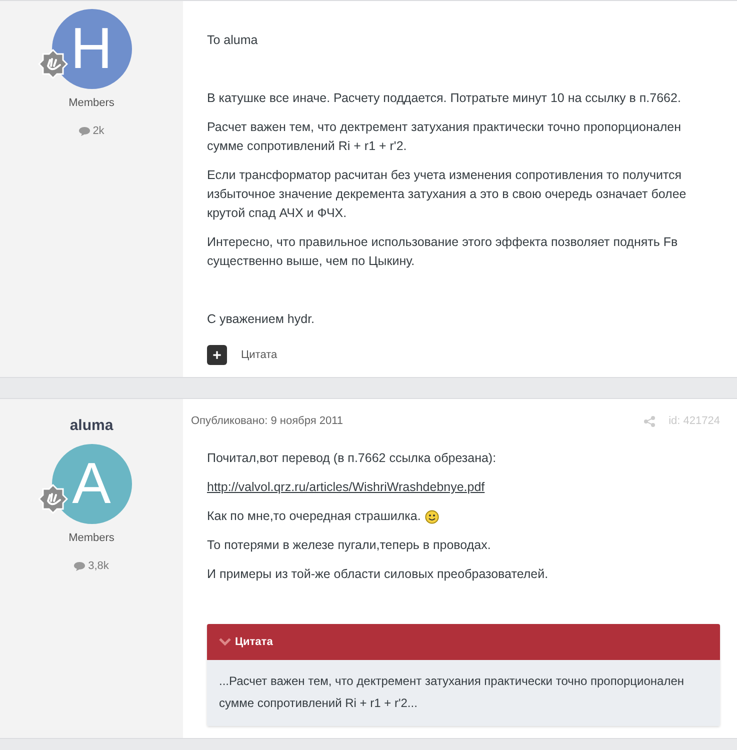 The height and width of the screenshot is (750, 737). I want to click on post-paragraph: С уважением hydr., so click(261, 319).